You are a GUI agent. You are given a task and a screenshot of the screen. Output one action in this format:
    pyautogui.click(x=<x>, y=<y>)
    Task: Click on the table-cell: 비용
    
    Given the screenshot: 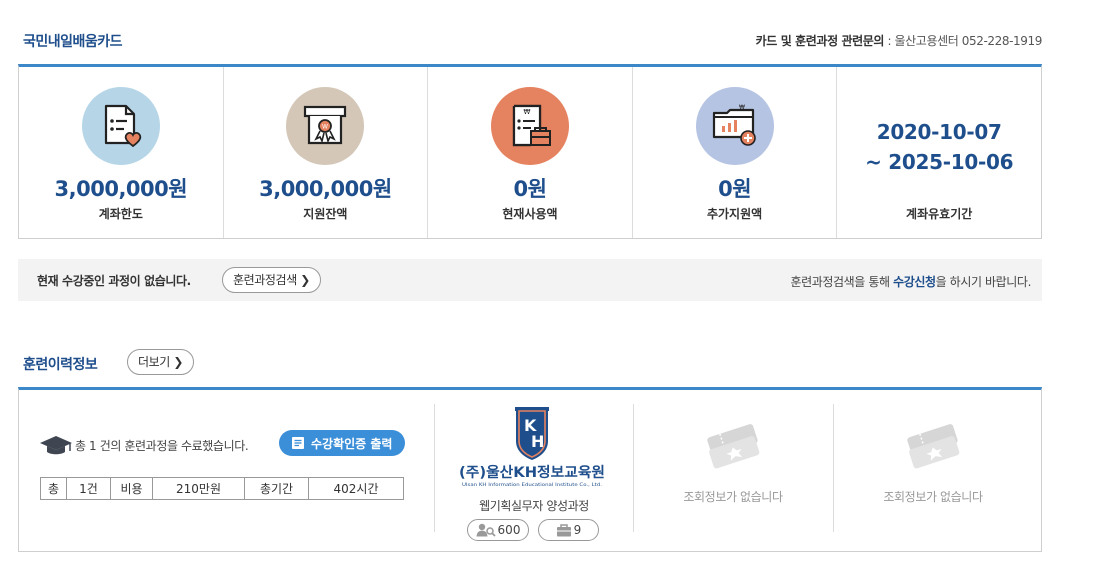 What is the action you would take?
    pyautogui.click(x=131, y=488)
    